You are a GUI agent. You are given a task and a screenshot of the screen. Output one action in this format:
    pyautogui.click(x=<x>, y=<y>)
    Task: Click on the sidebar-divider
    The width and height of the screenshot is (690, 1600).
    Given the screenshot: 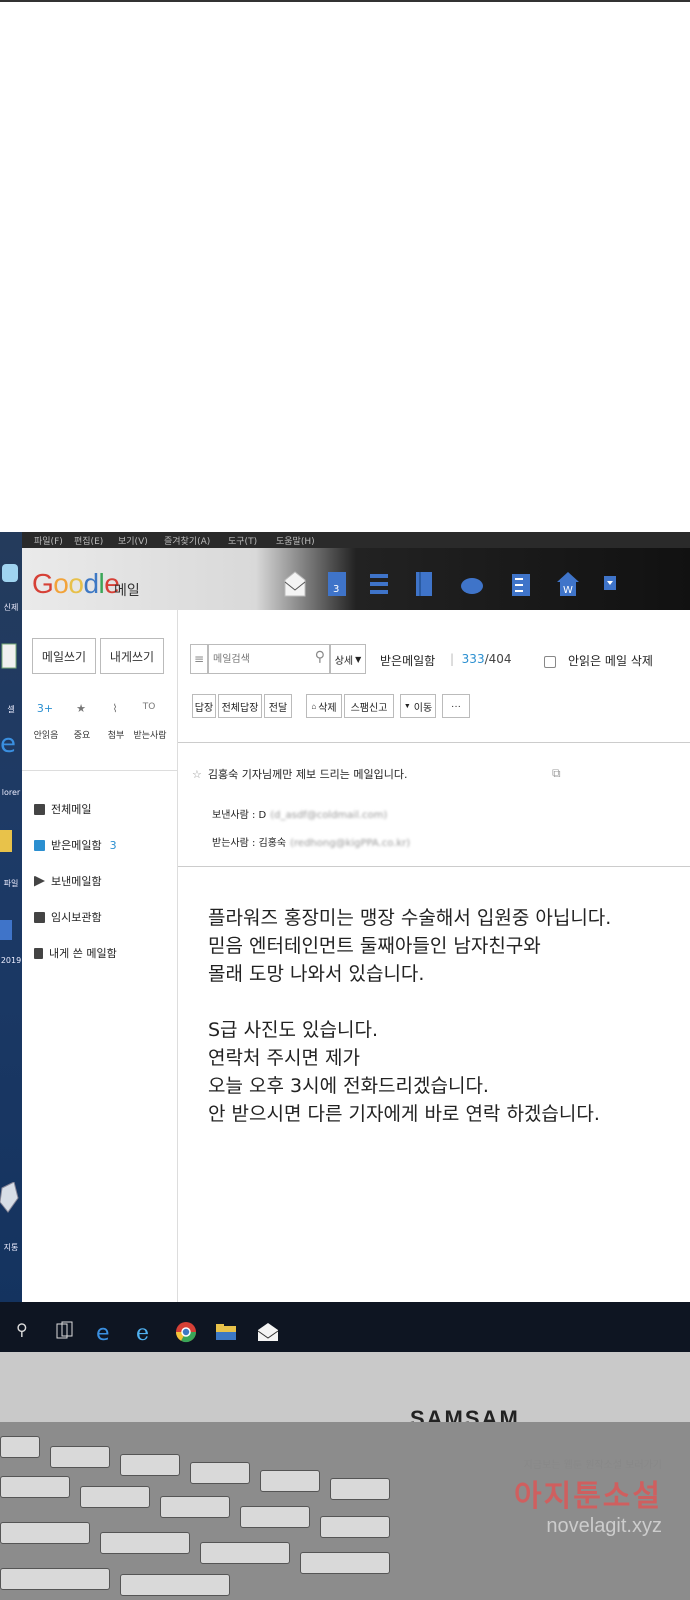 What is the action you would take?
    pyautogui.click(x=100, y=770)
    